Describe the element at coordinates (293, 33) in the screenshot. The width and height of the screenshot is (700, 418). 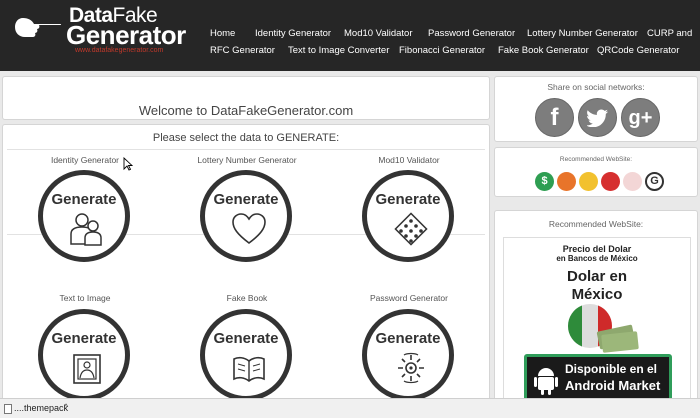
I see `nav-identity-generator: Identity Generator` at that location.